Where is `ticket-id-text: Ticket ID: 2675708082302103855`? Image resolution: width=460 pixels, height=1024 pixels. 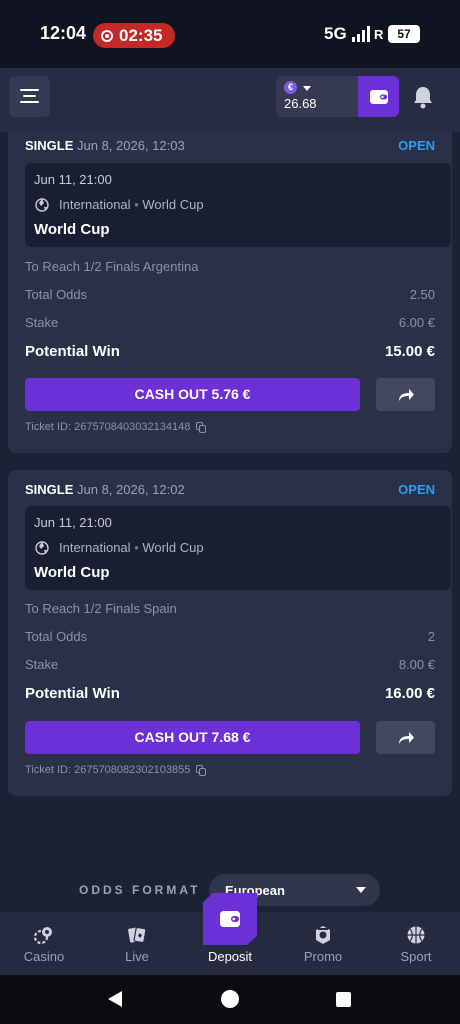 ticket-id-text: Ticket ID: 2675708082302103855 is located at coordinates (108, 770).